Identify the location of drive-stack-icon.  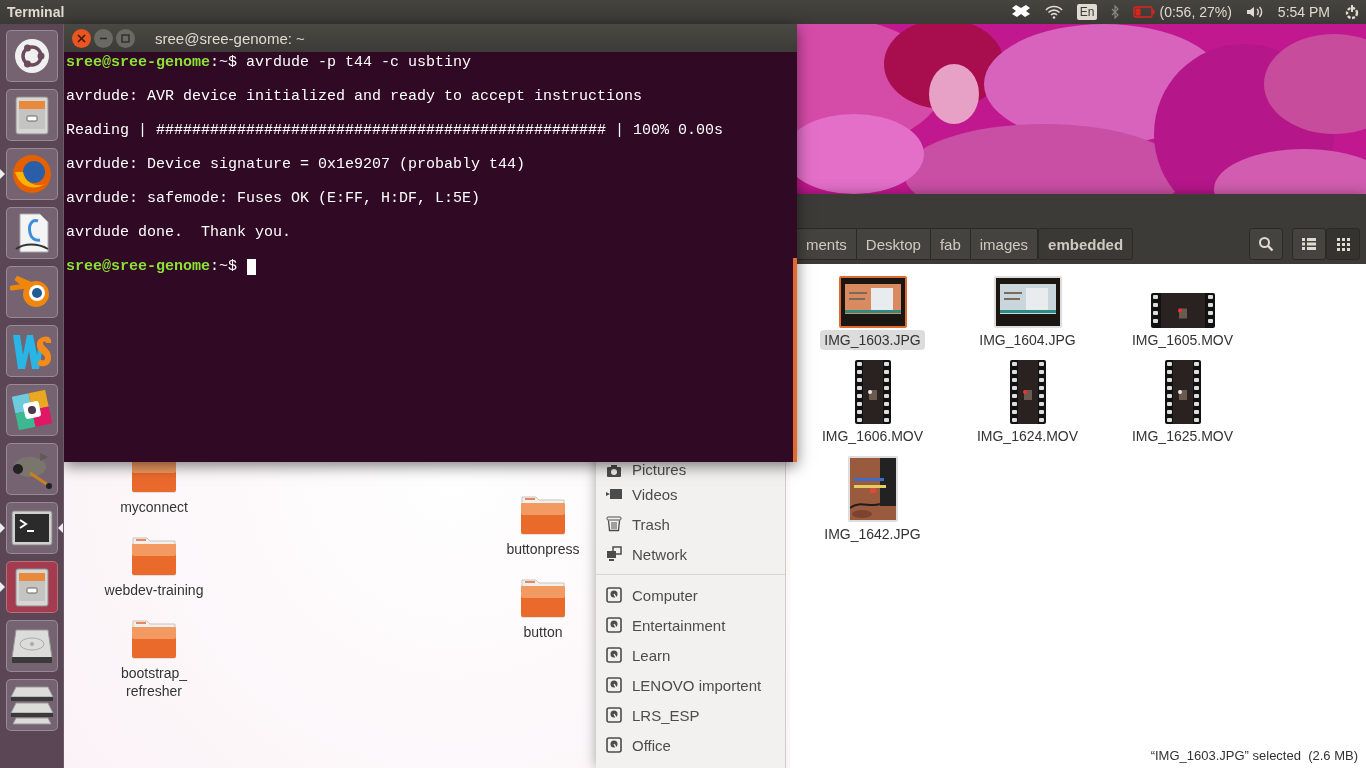
(31, 705).